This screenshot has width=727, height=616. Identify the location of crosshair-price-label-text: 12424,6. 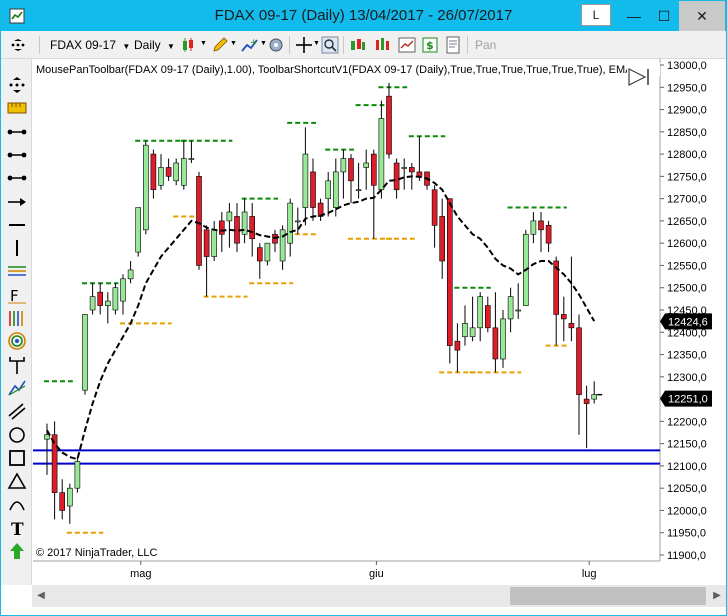
(688, 322).